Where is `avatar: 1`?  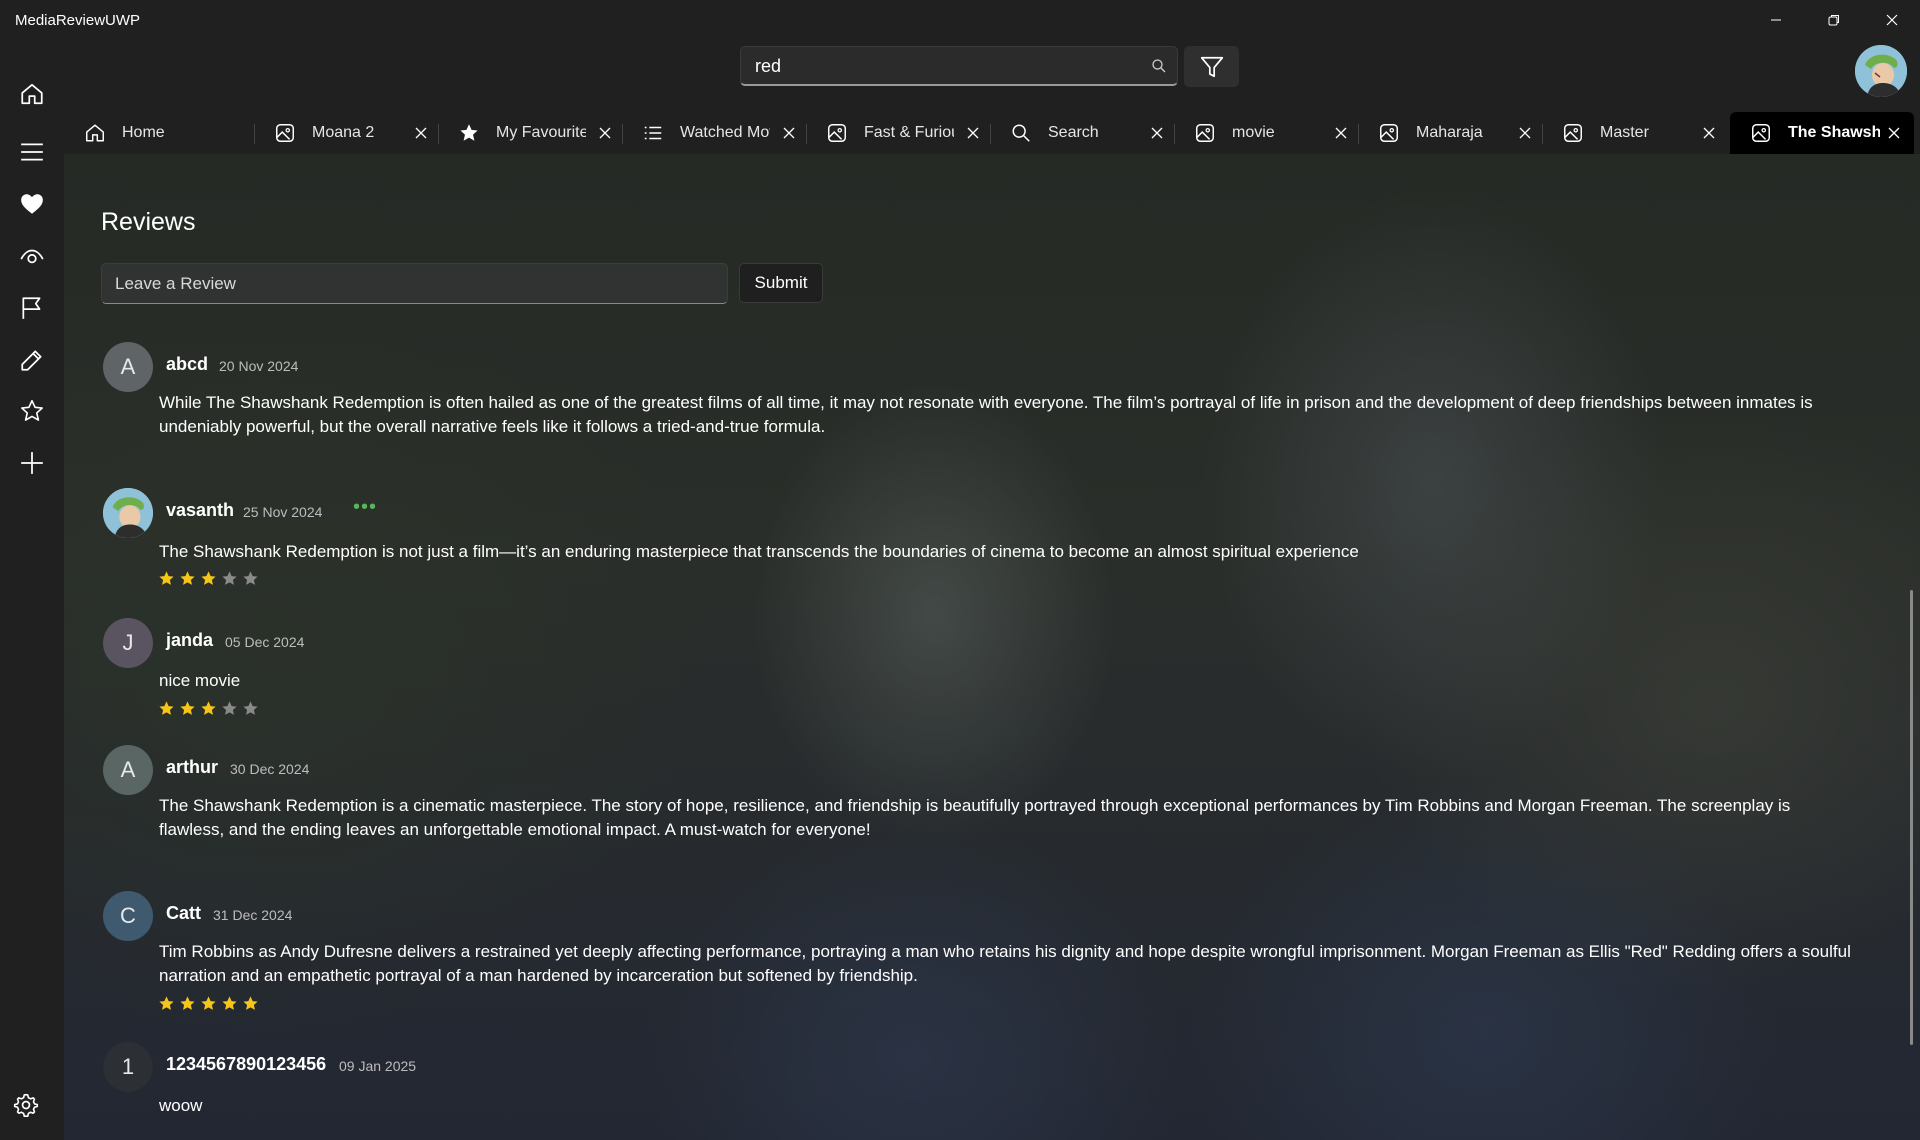 avatar: 1 is located at coordinates (128, 1067).